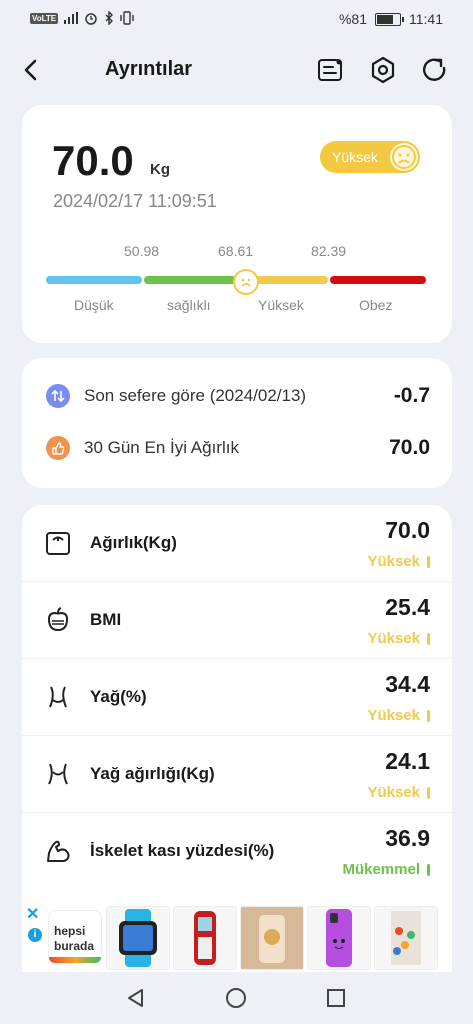 Image resolution: width=473 pixels, height=1024 pixels. Describe the element at coordinates (58, 697) in the screenshot. I see `body-fat-icon` at that location.